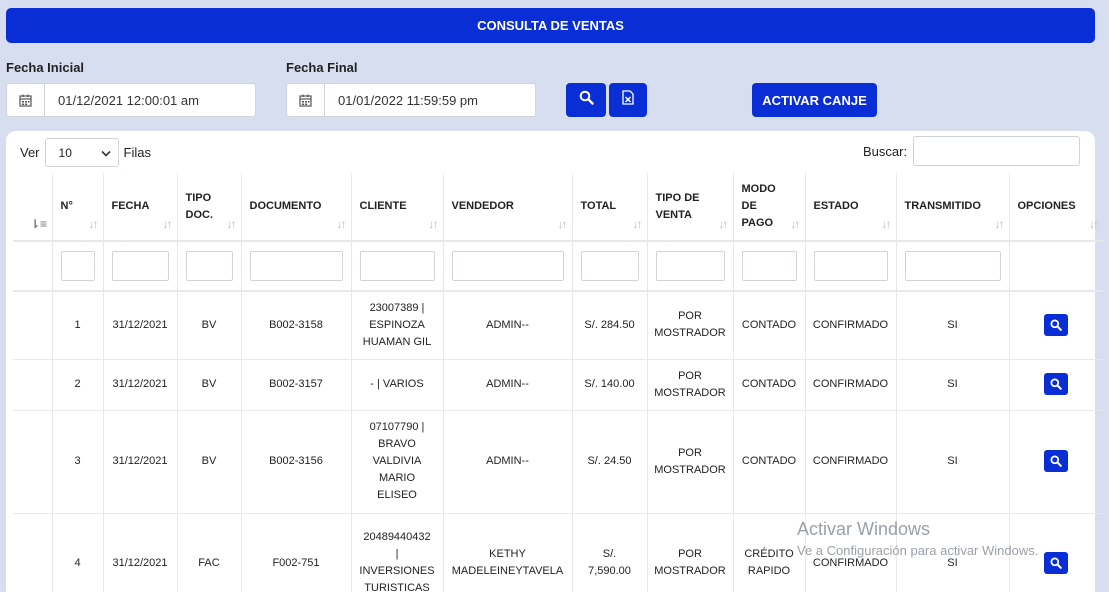 This screenshot has height=592, width=1109. Describe the element at coordinates (397, 587) in the screenshot. I see `cell-text: TURISTICAS` at that location.